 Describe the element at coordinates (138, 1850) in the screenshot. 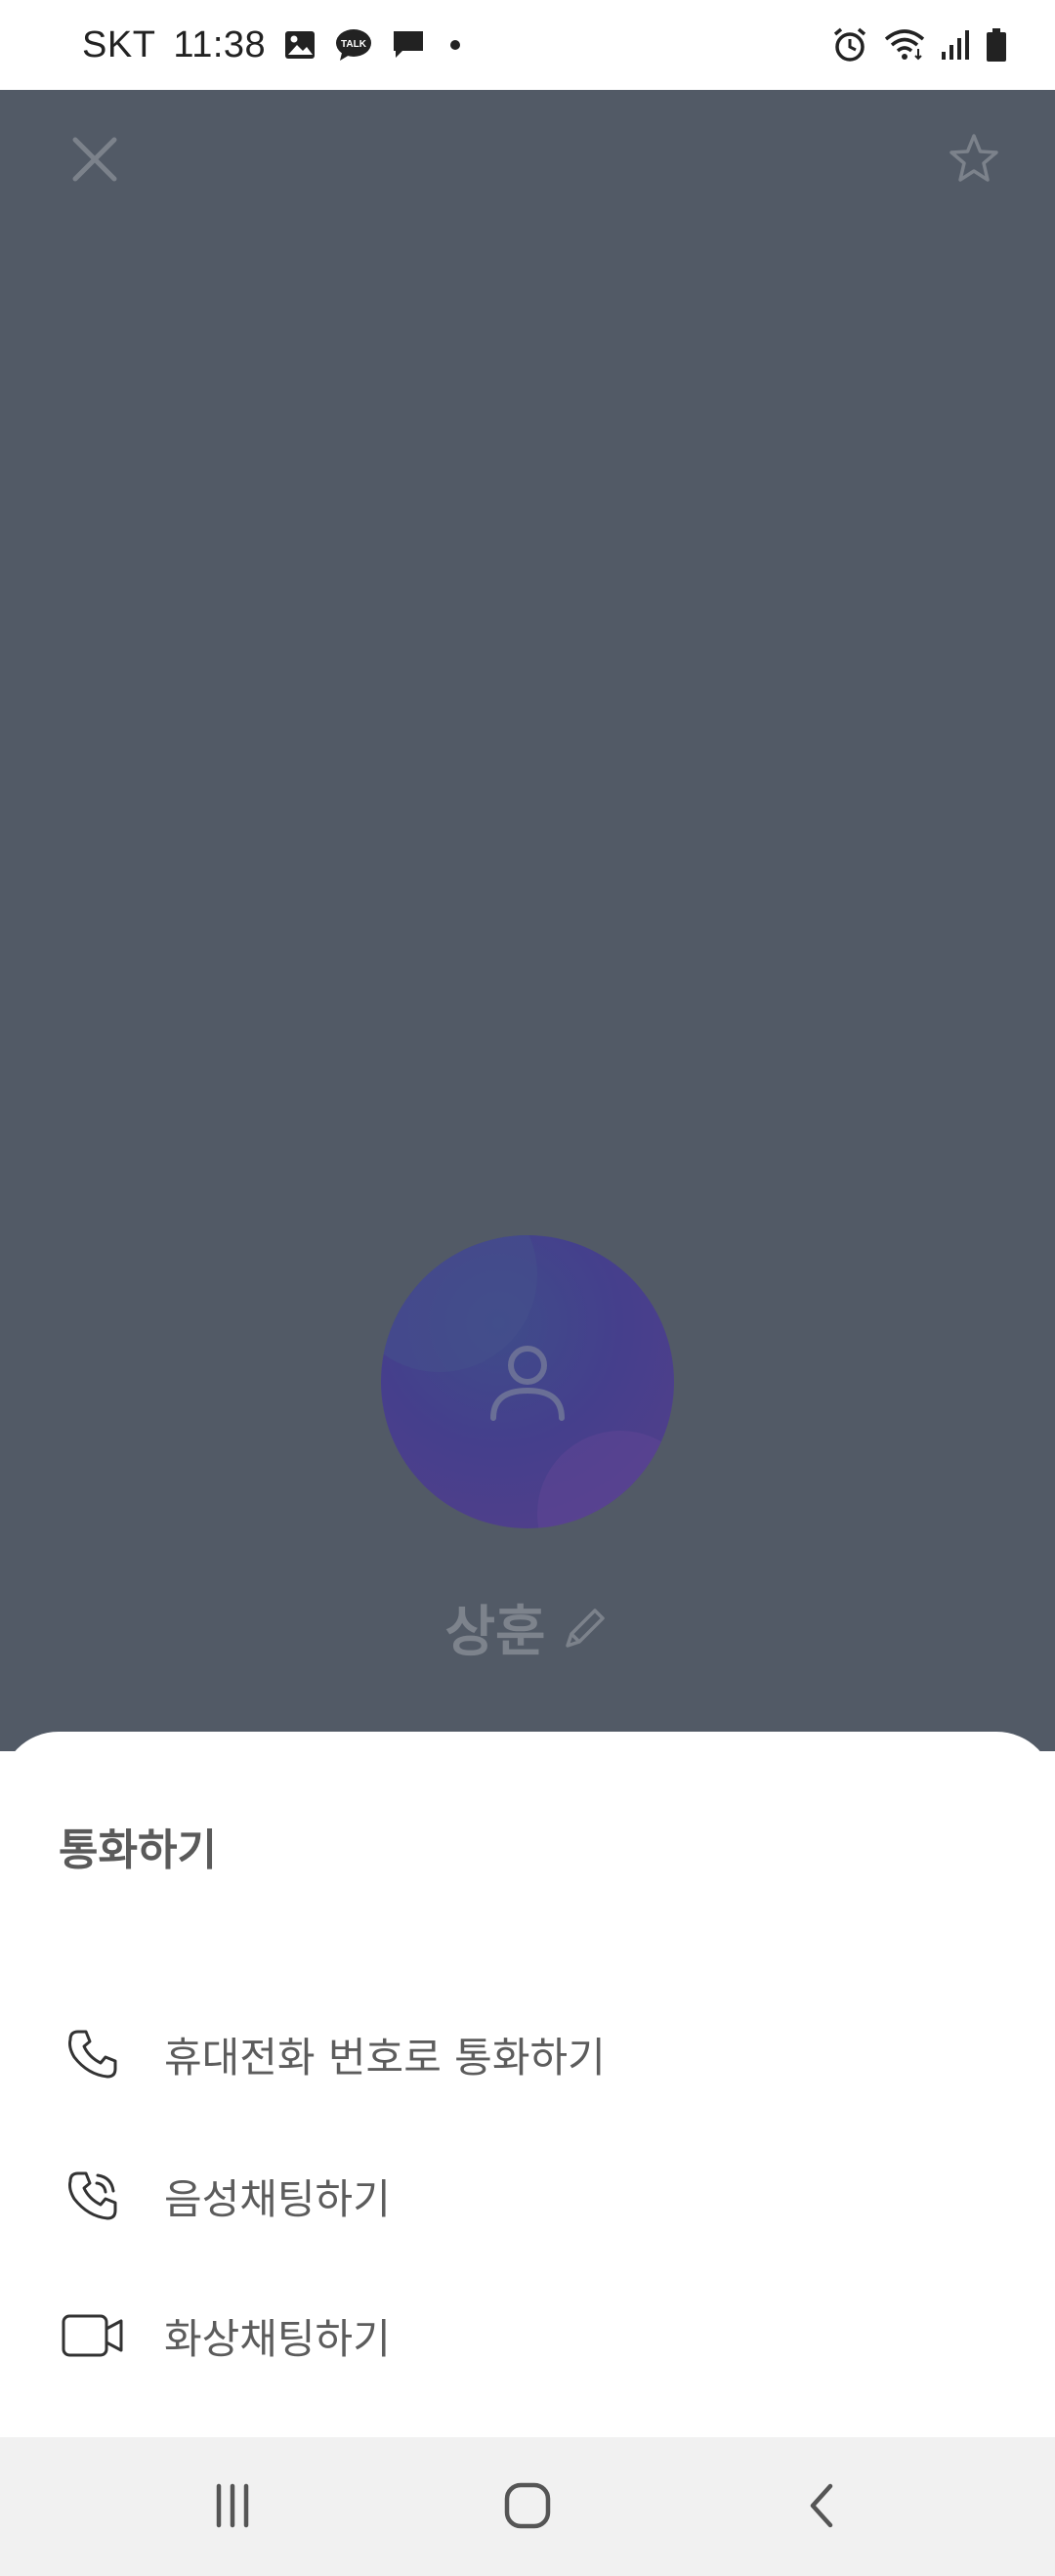

I see `sheet-title: 통화하기` at that location.